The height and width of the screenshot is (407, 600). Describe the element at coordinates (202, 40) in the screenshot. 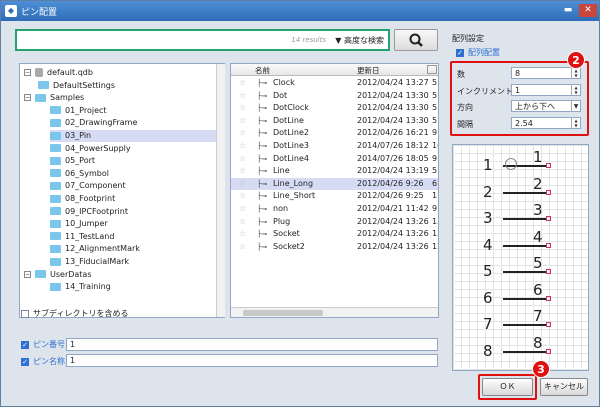

I see `search-bar: 14 results ▼ 高度な検索` at that location.